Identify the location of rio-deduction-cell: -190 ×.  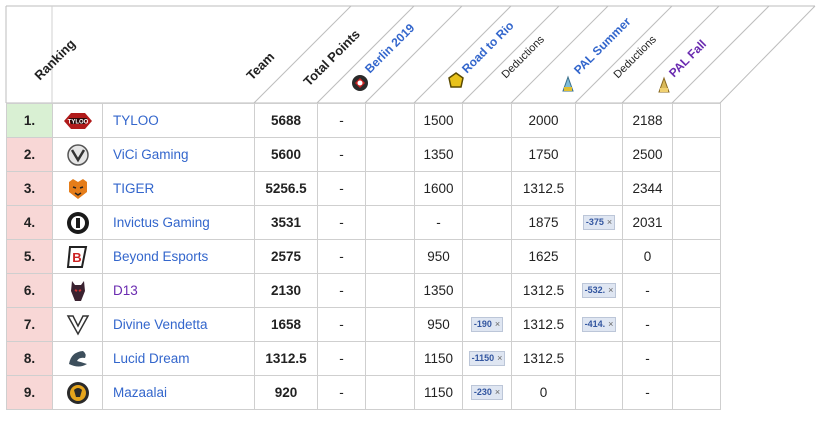
(487, 324).